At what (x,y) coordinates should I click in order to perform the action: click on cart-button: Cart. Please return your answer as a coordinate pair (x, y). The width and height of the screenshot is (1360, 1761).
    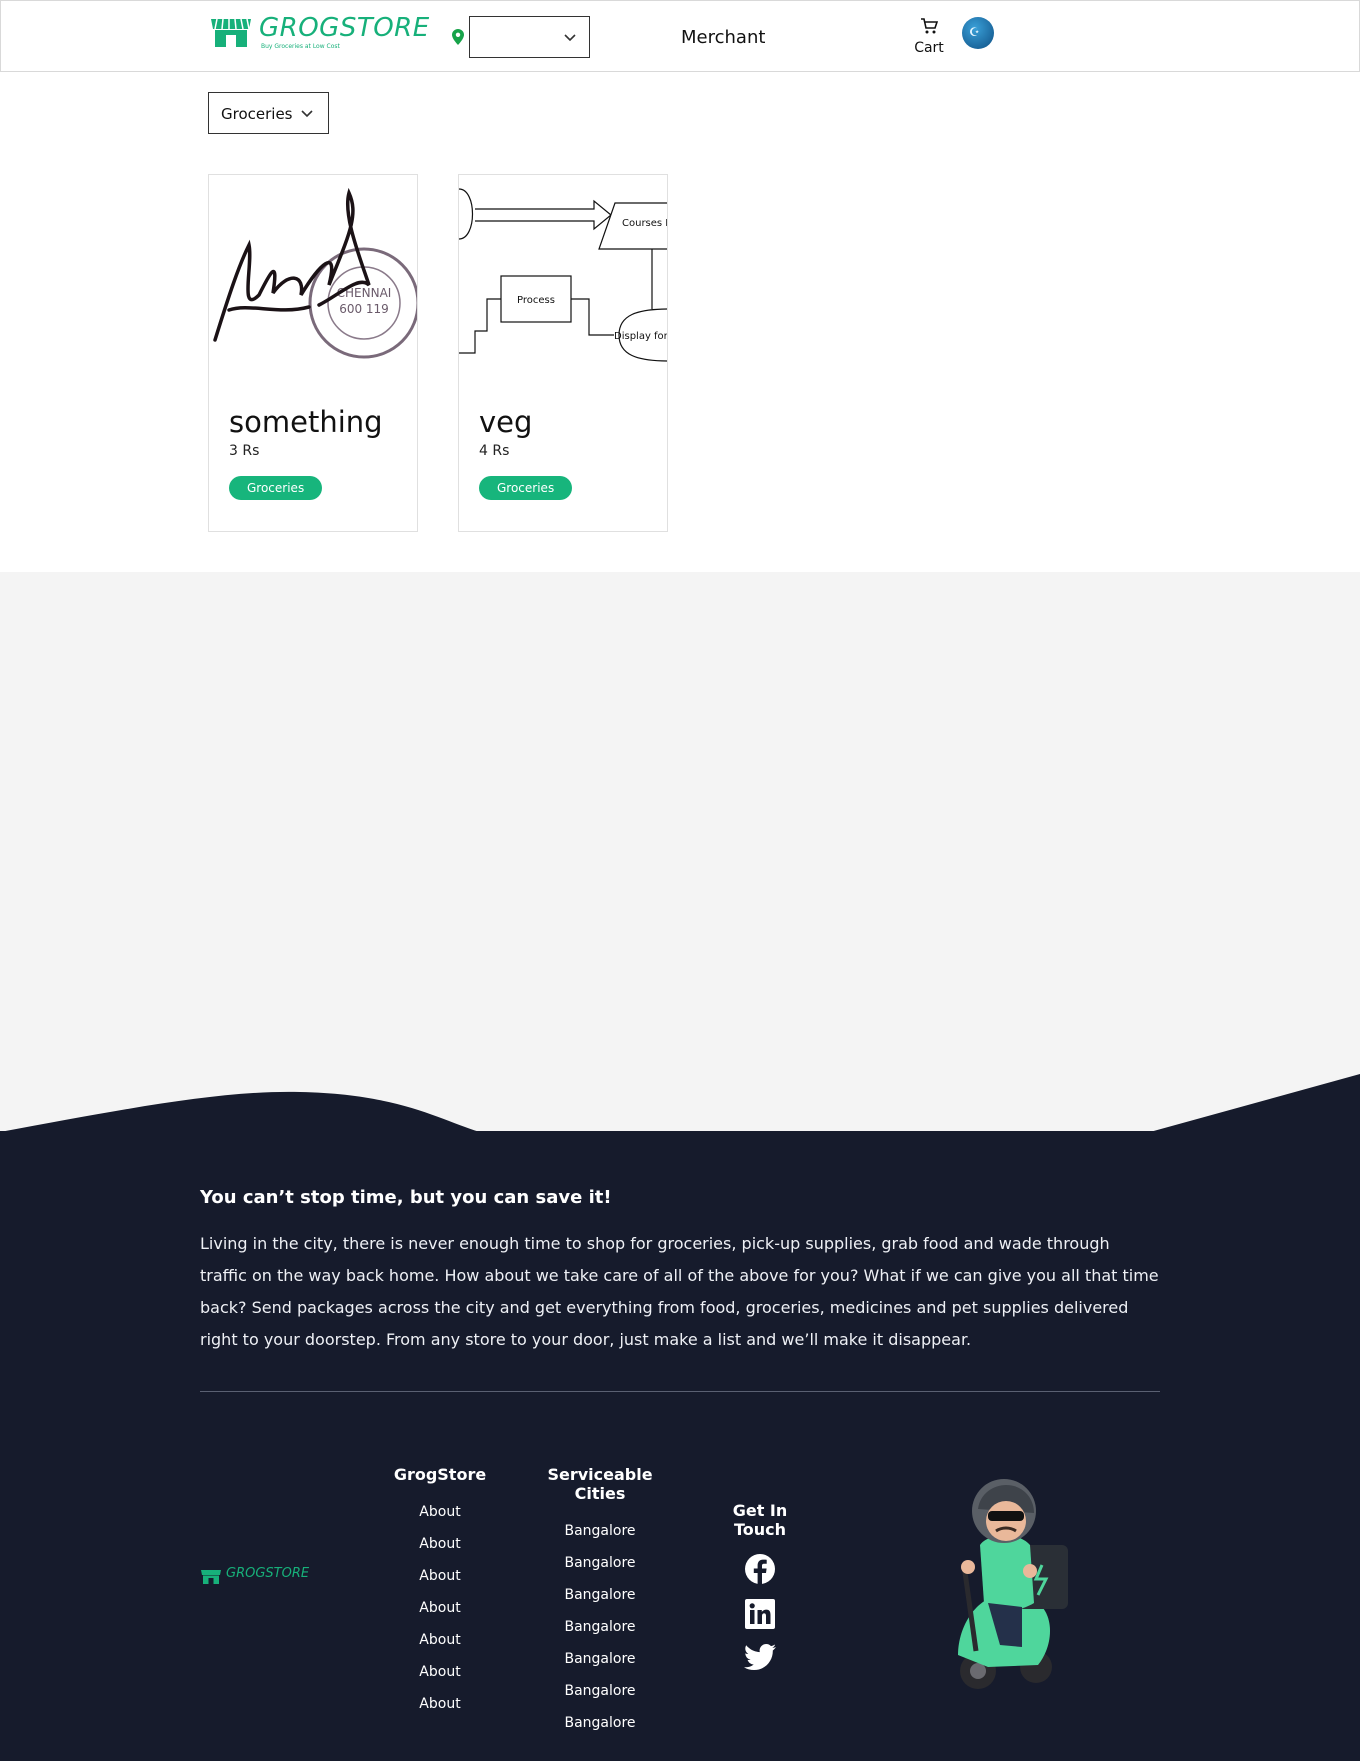
    Looking at the image, I should click on (929, 36).